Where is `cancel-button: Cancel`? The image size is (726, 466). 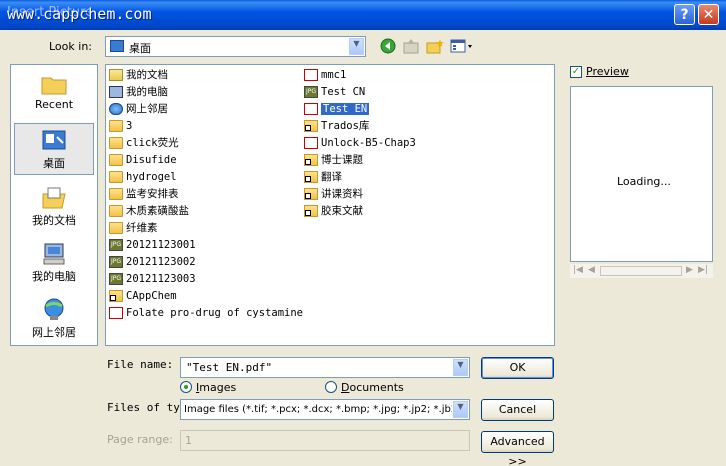 cancel-button: Cancel is located at coordinates (517, 410).